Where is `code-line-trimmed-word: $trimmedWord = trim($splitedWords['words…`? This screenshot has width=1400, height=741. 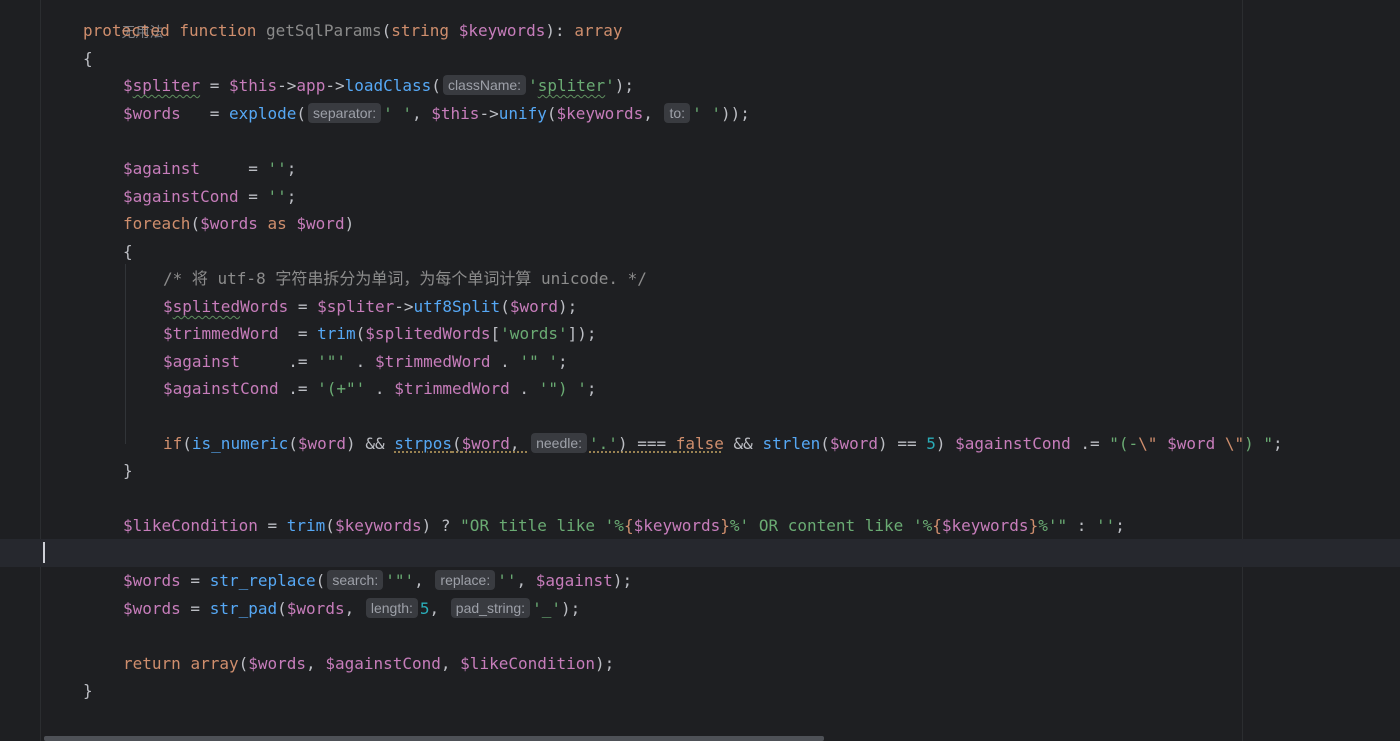
code-line-trimmed-word: $trimmedWord = trim($splitedWords['words… is located at coordinates (380, 334).